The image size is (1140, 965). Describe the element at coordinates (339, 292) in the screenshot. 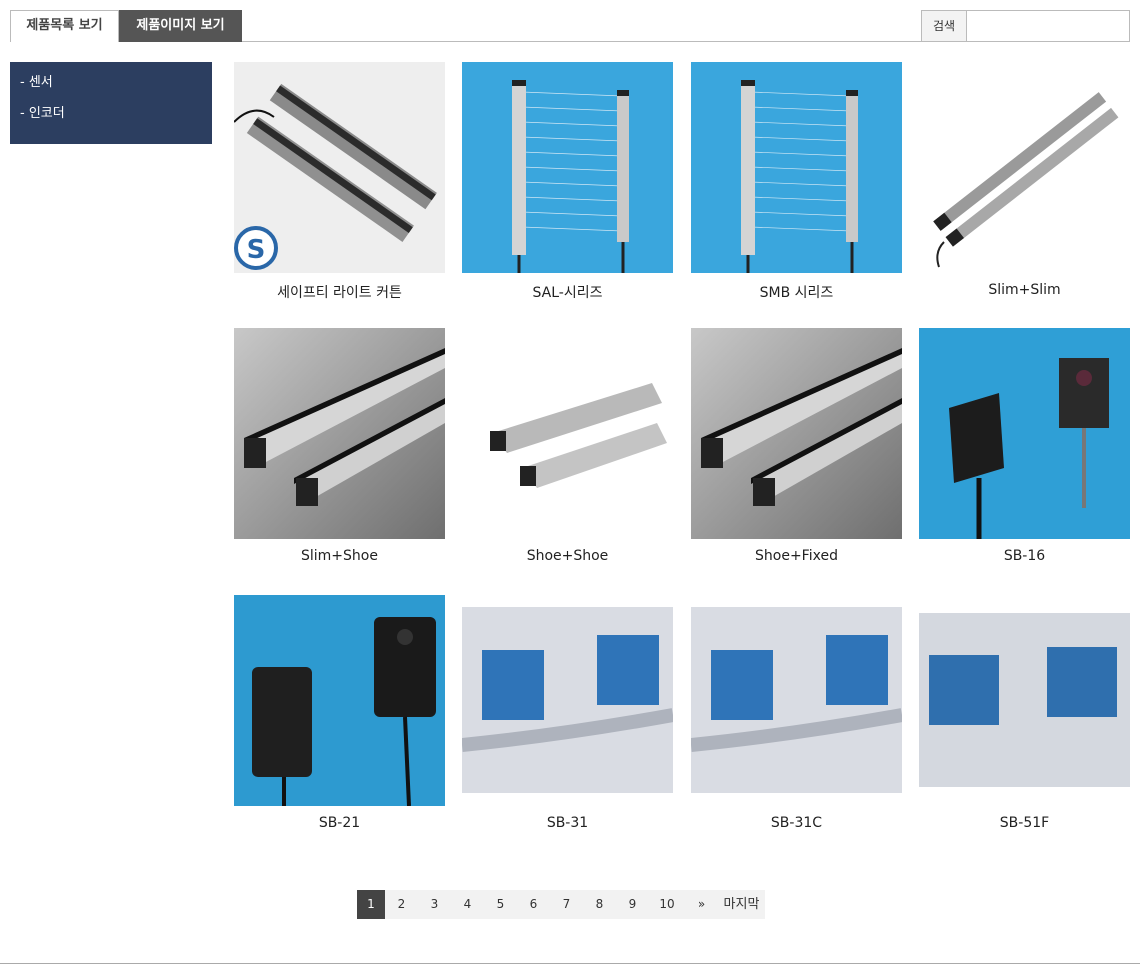

I see `product-name: 세이프티 라이트 커튼` at that location.